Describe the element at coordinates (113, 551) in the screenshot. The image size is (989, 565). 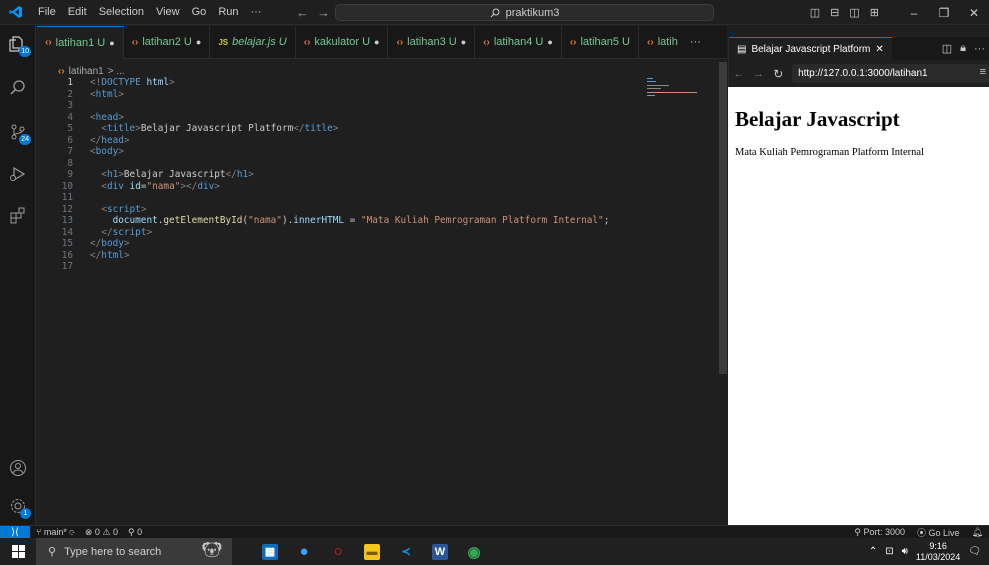
I see `taskbar-search-placeholder: Type here to search` at that location.